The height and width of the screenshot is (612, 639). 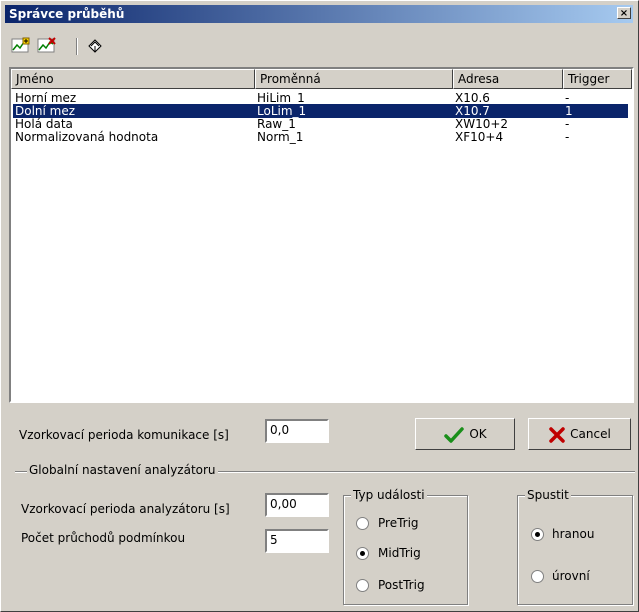 I want to click on table-cell: Horní mez, so click(x=46, y=98).